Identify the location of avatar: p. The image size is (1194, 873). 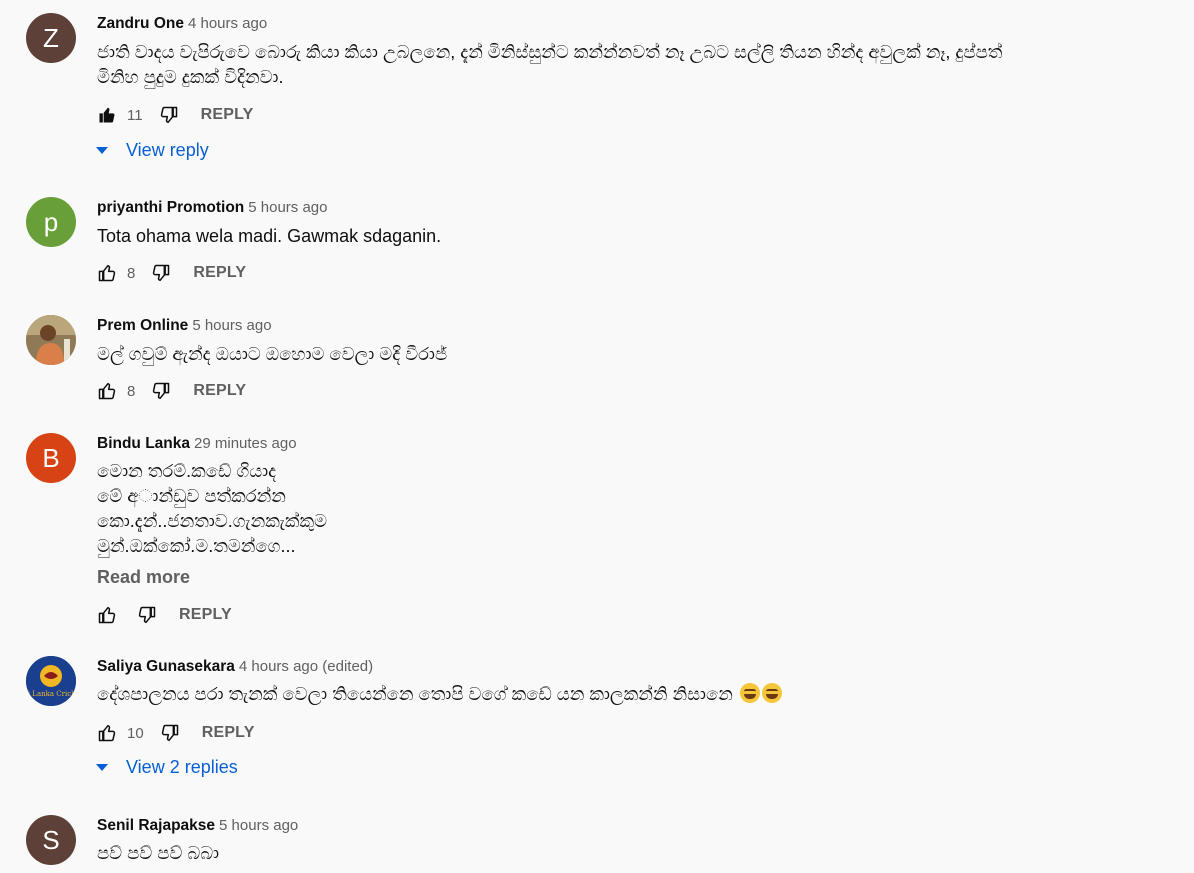
(51, 222).